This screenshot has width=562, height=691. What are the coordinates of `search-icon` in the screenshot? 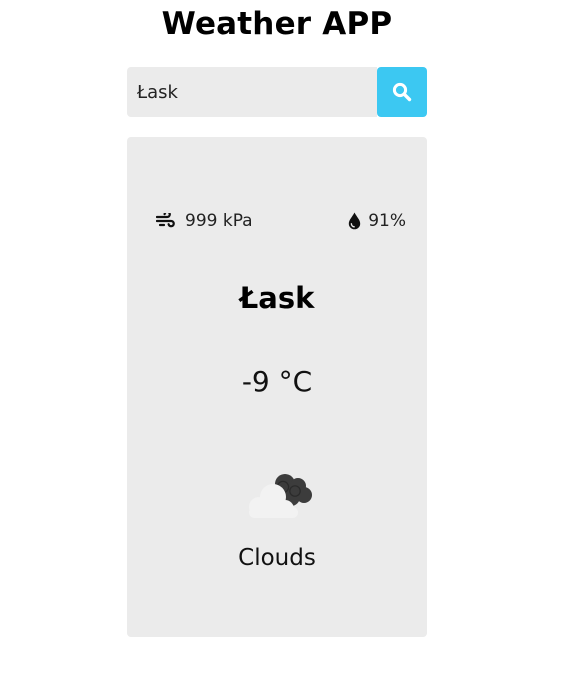 It's located at (402, 92).